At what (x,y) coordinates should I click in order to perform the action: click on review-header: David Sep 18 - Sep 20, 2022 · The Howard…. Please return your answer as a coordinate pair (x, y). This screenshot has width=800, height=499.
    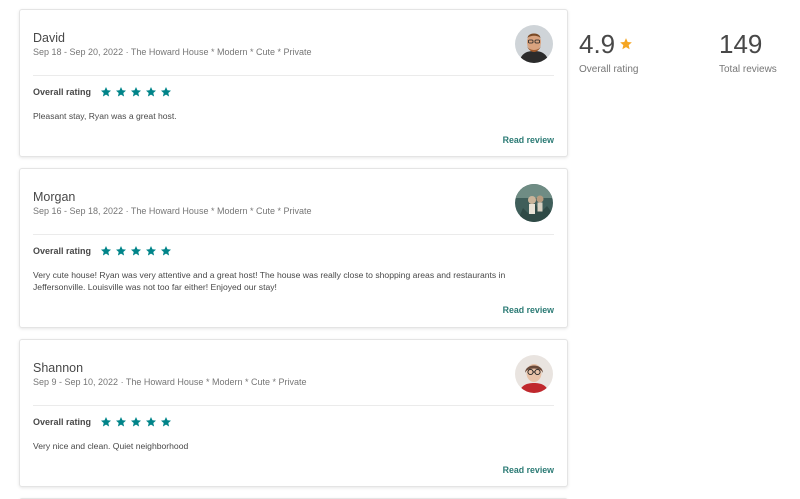
    Looking at the image, I should click on (293, 43).